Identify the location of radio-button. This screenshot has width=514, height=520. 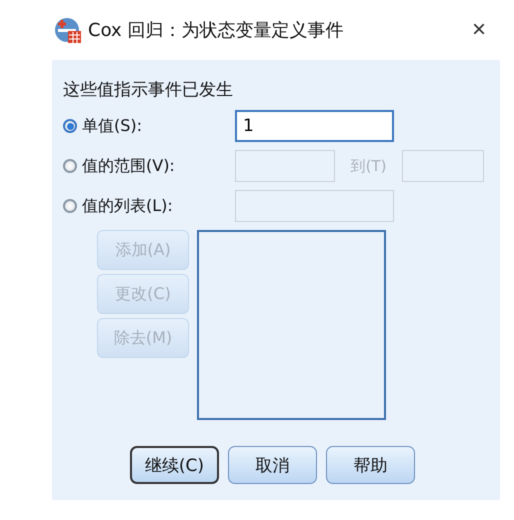
(70, 126).